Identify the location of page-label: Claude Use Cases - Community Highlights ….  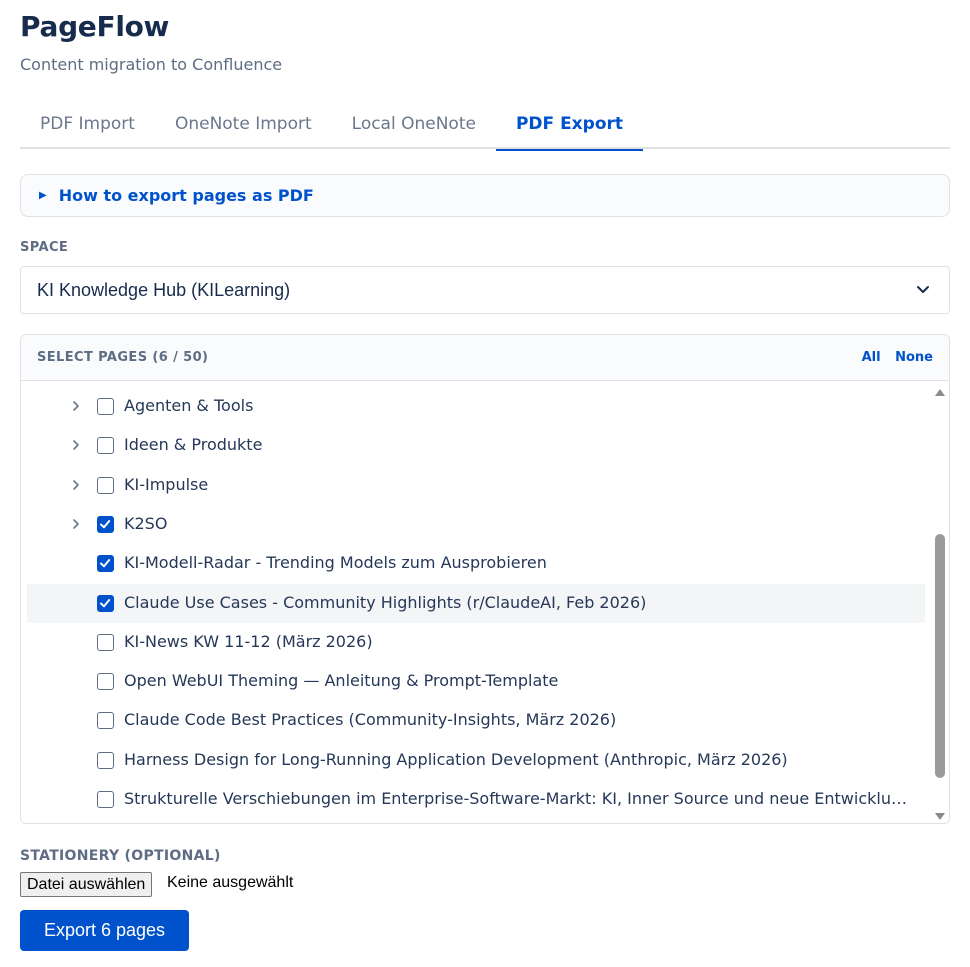
(385, 602).